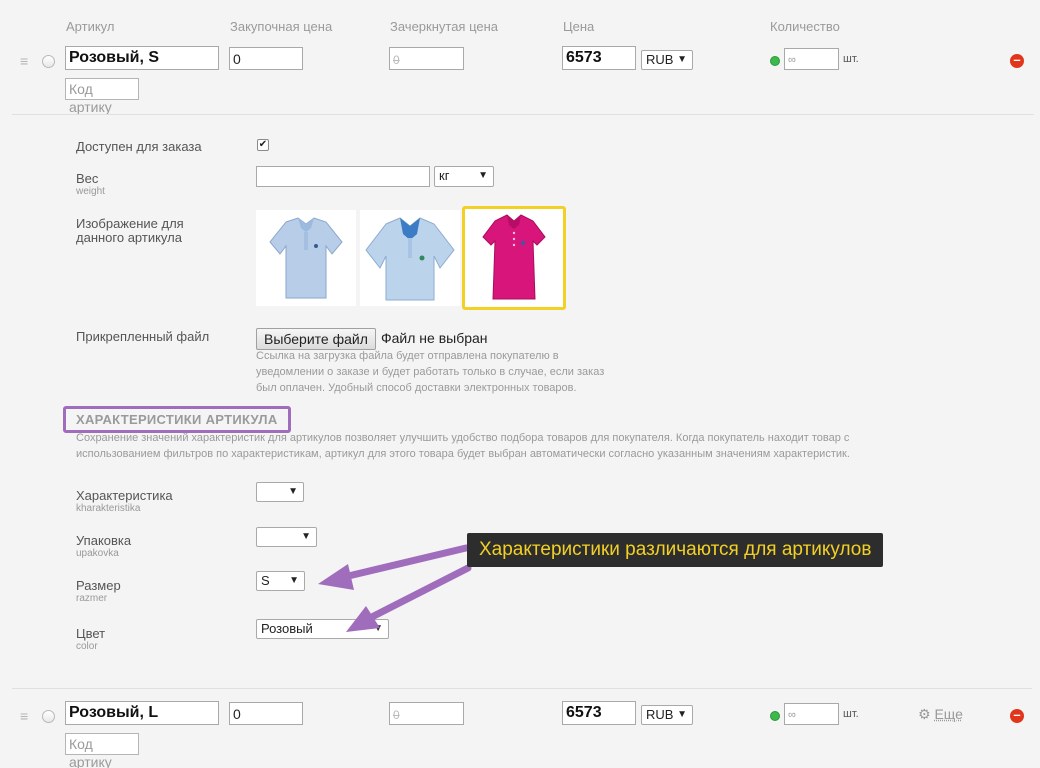  I want to click on sku-name-input: Розовый, L, so click(142, 713).